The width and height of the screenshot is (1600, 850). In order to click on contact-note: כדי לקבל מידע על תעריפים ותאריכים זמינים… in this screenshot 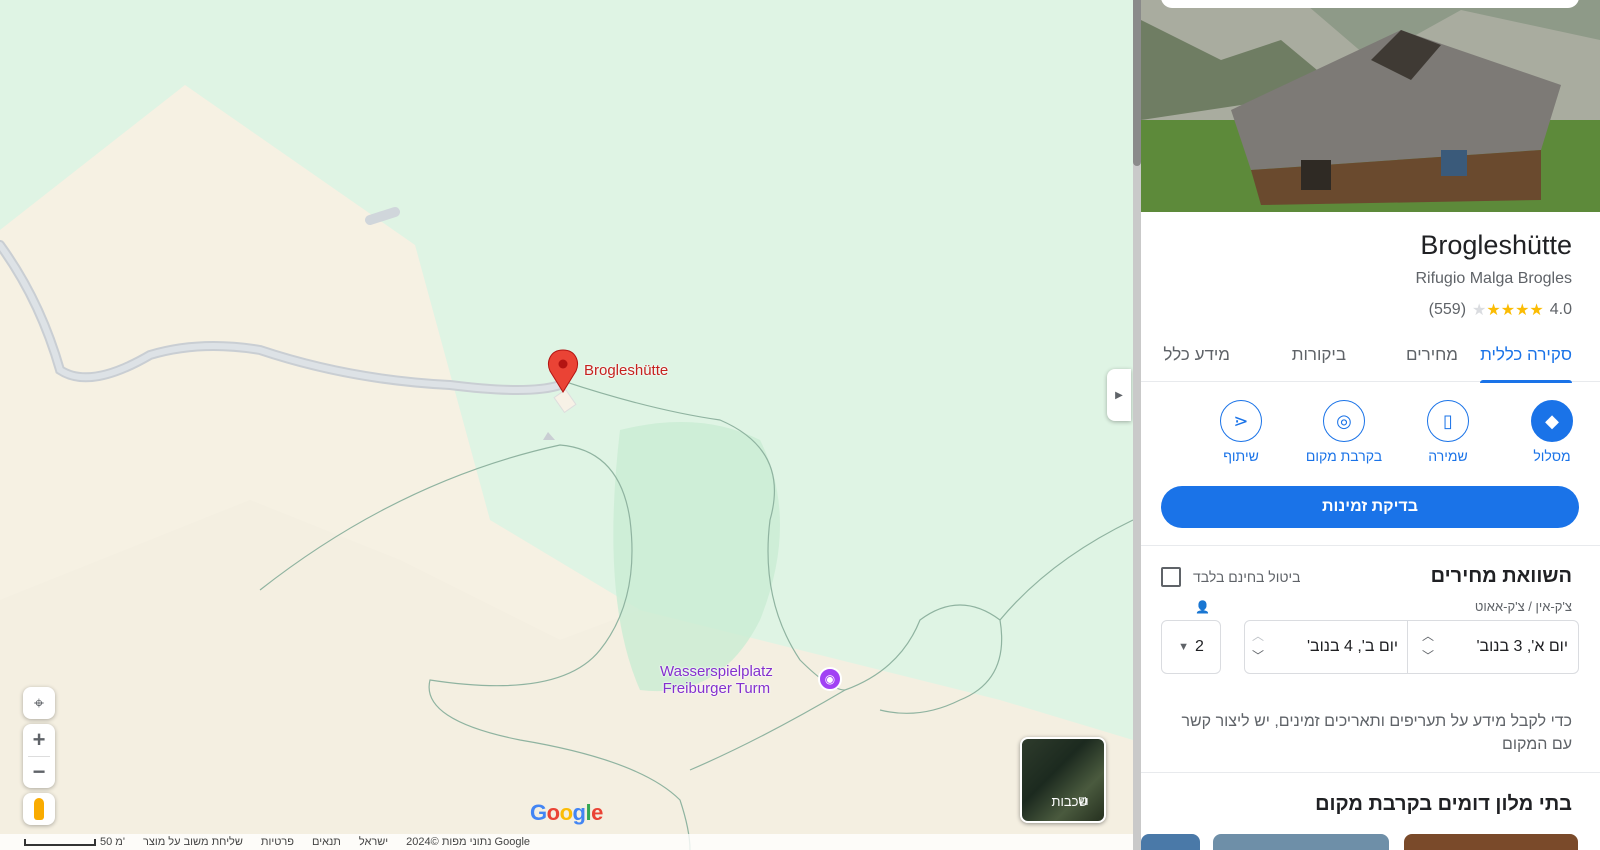, I will do `click(1376, 733)`.